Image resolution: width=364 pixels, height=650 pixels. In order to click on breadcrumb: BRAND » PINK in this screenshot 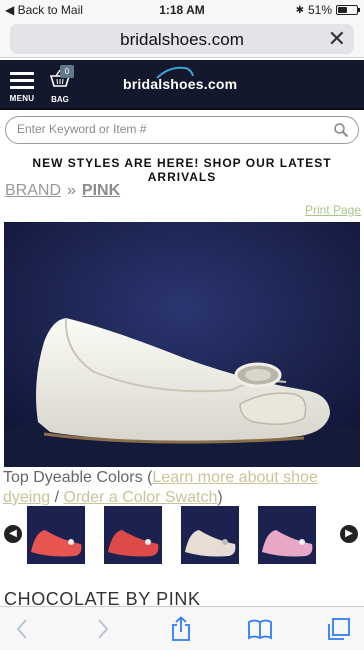, I will do `click(62, 191)`.